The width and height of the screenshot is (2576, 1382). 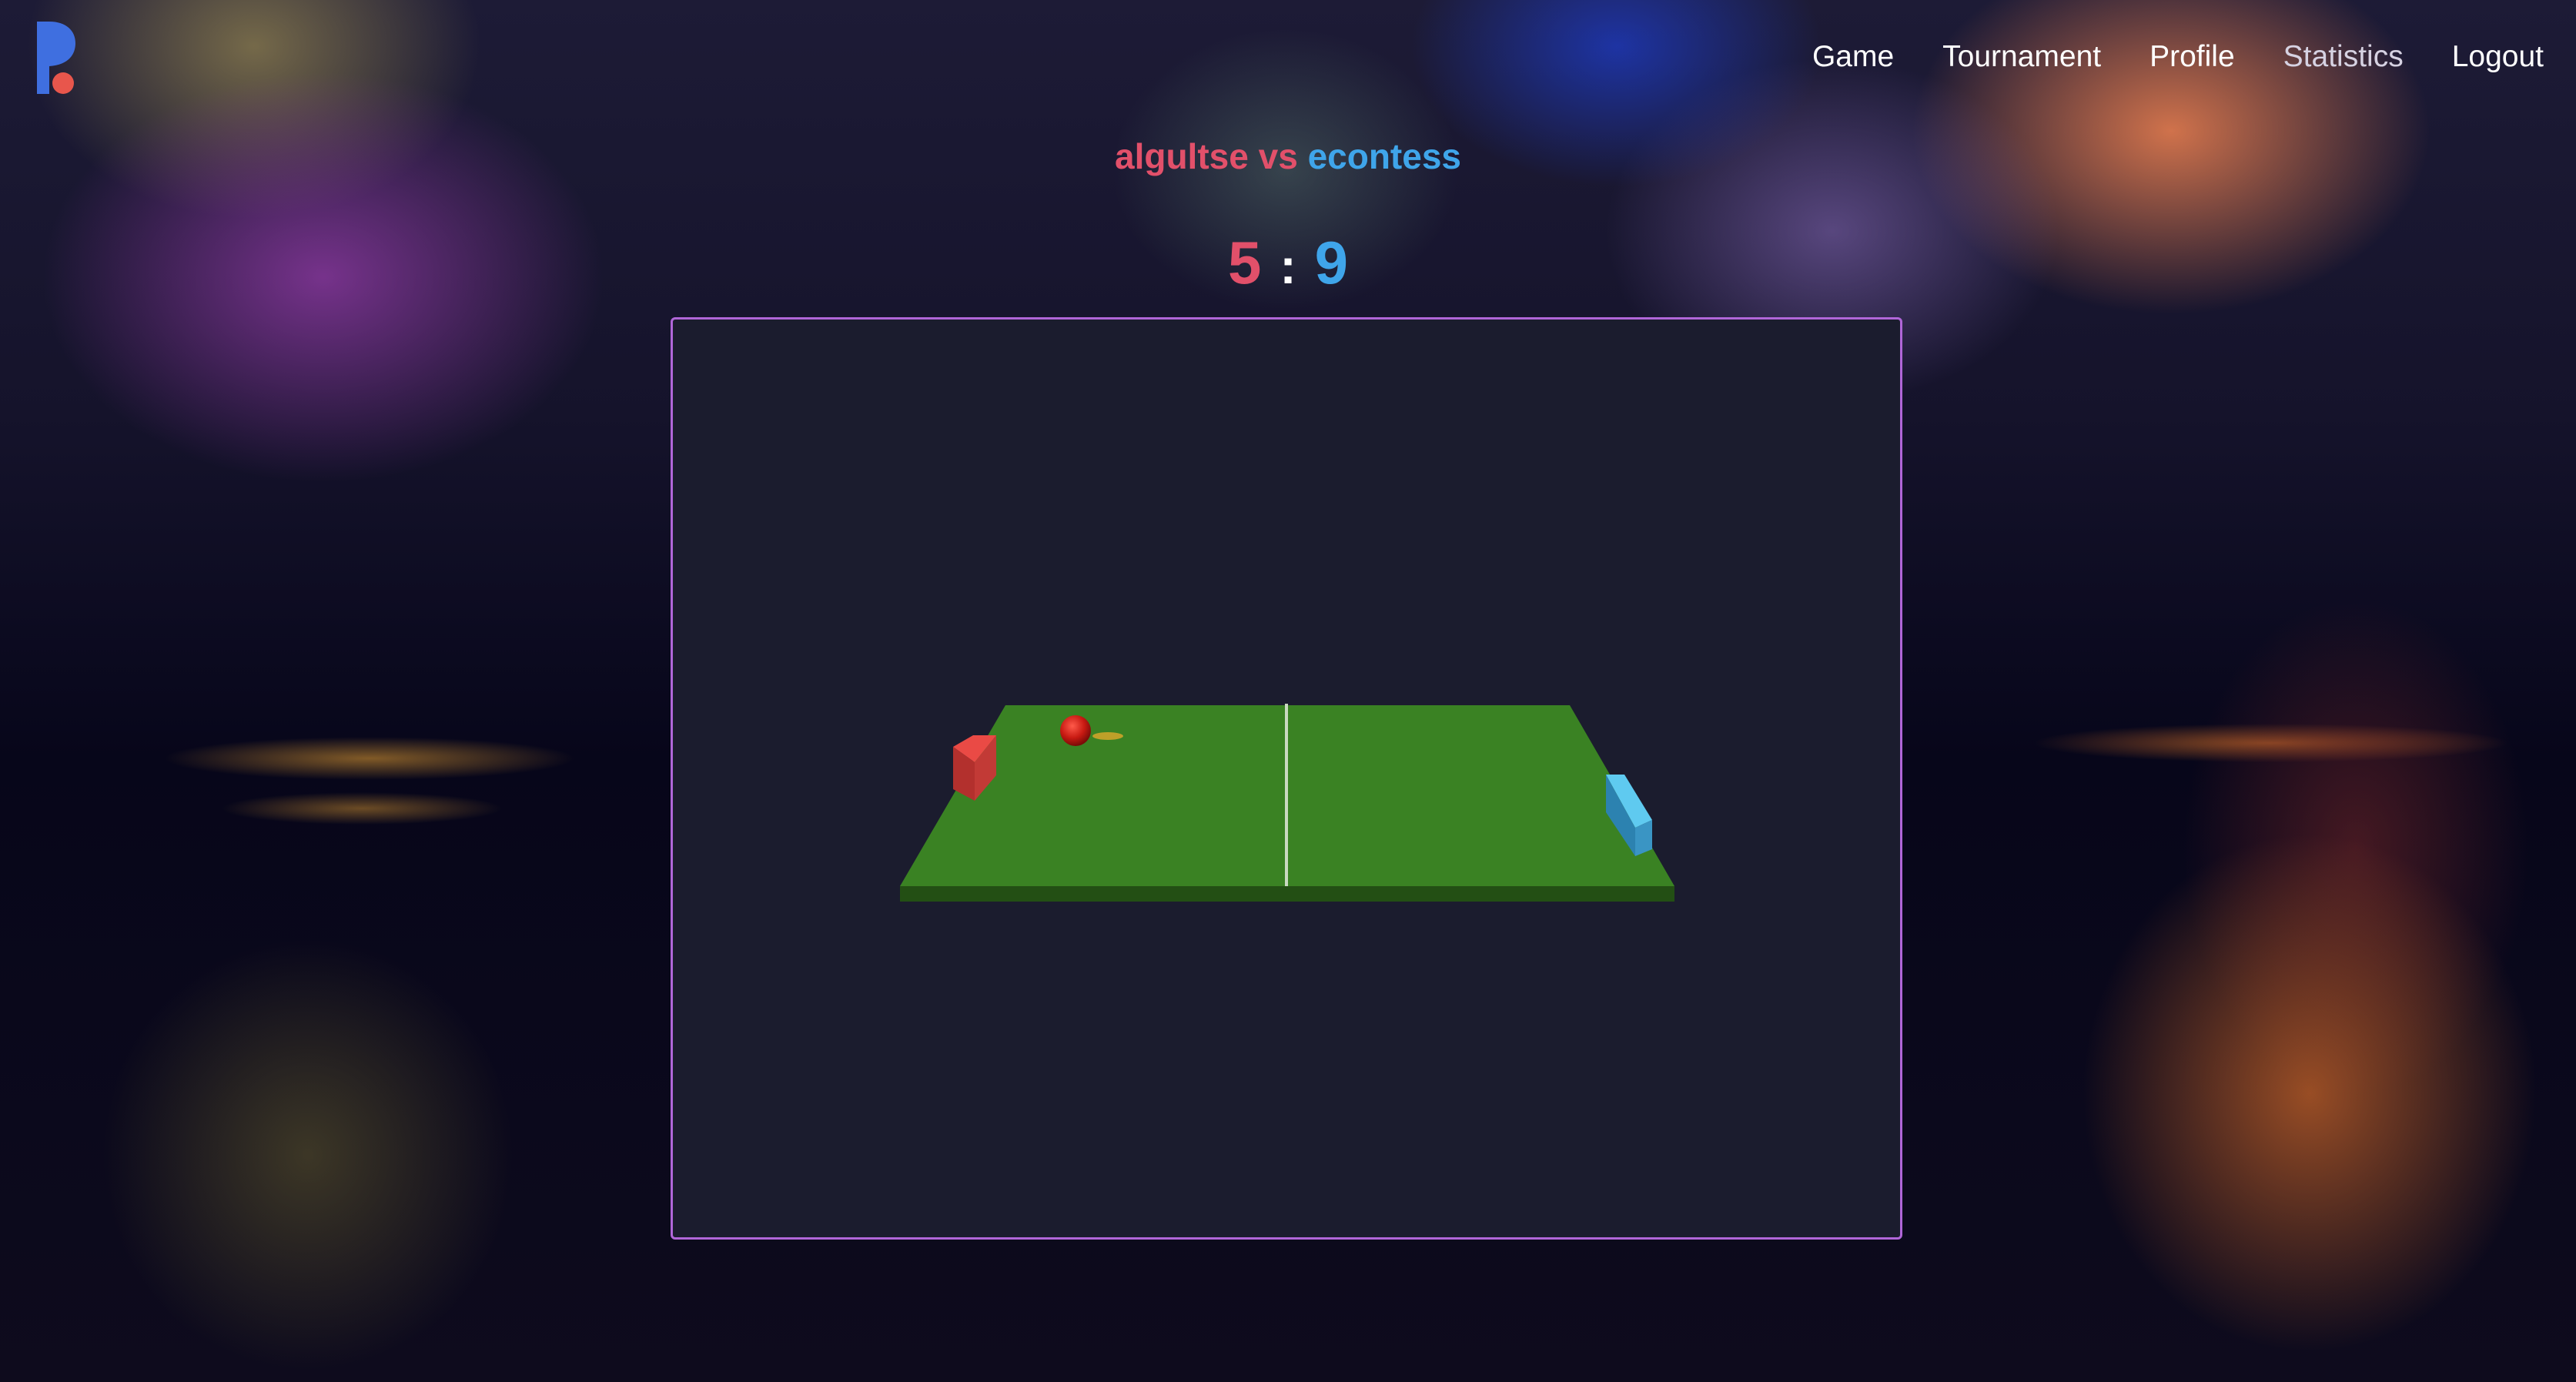 What do you see at coordinates (2498, 57) in the screenshot?
I see `nav-logout: Logout` at bounding box center [2498, 57].